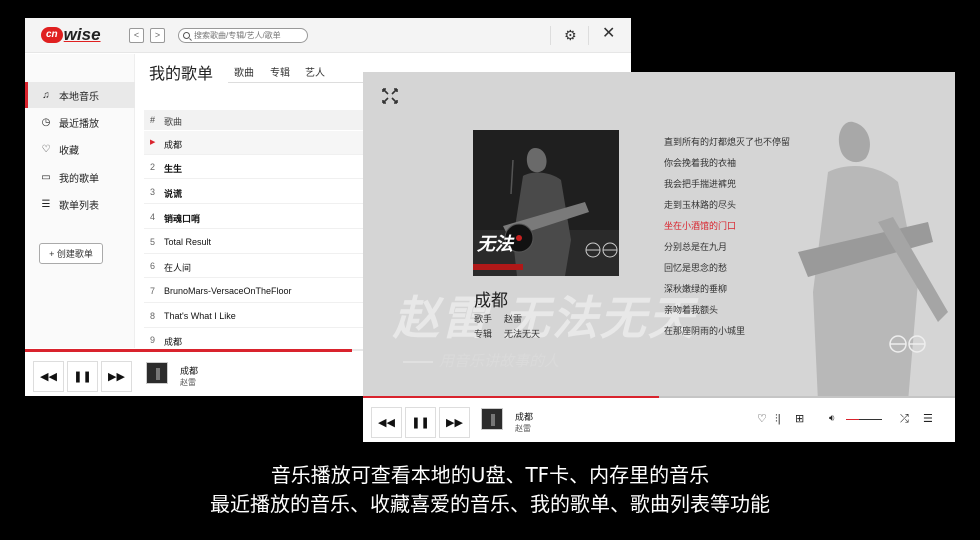 The width and height of the screenshot is (980, 540). I want to click on tab-albums: 专辑, so click(280, 71).